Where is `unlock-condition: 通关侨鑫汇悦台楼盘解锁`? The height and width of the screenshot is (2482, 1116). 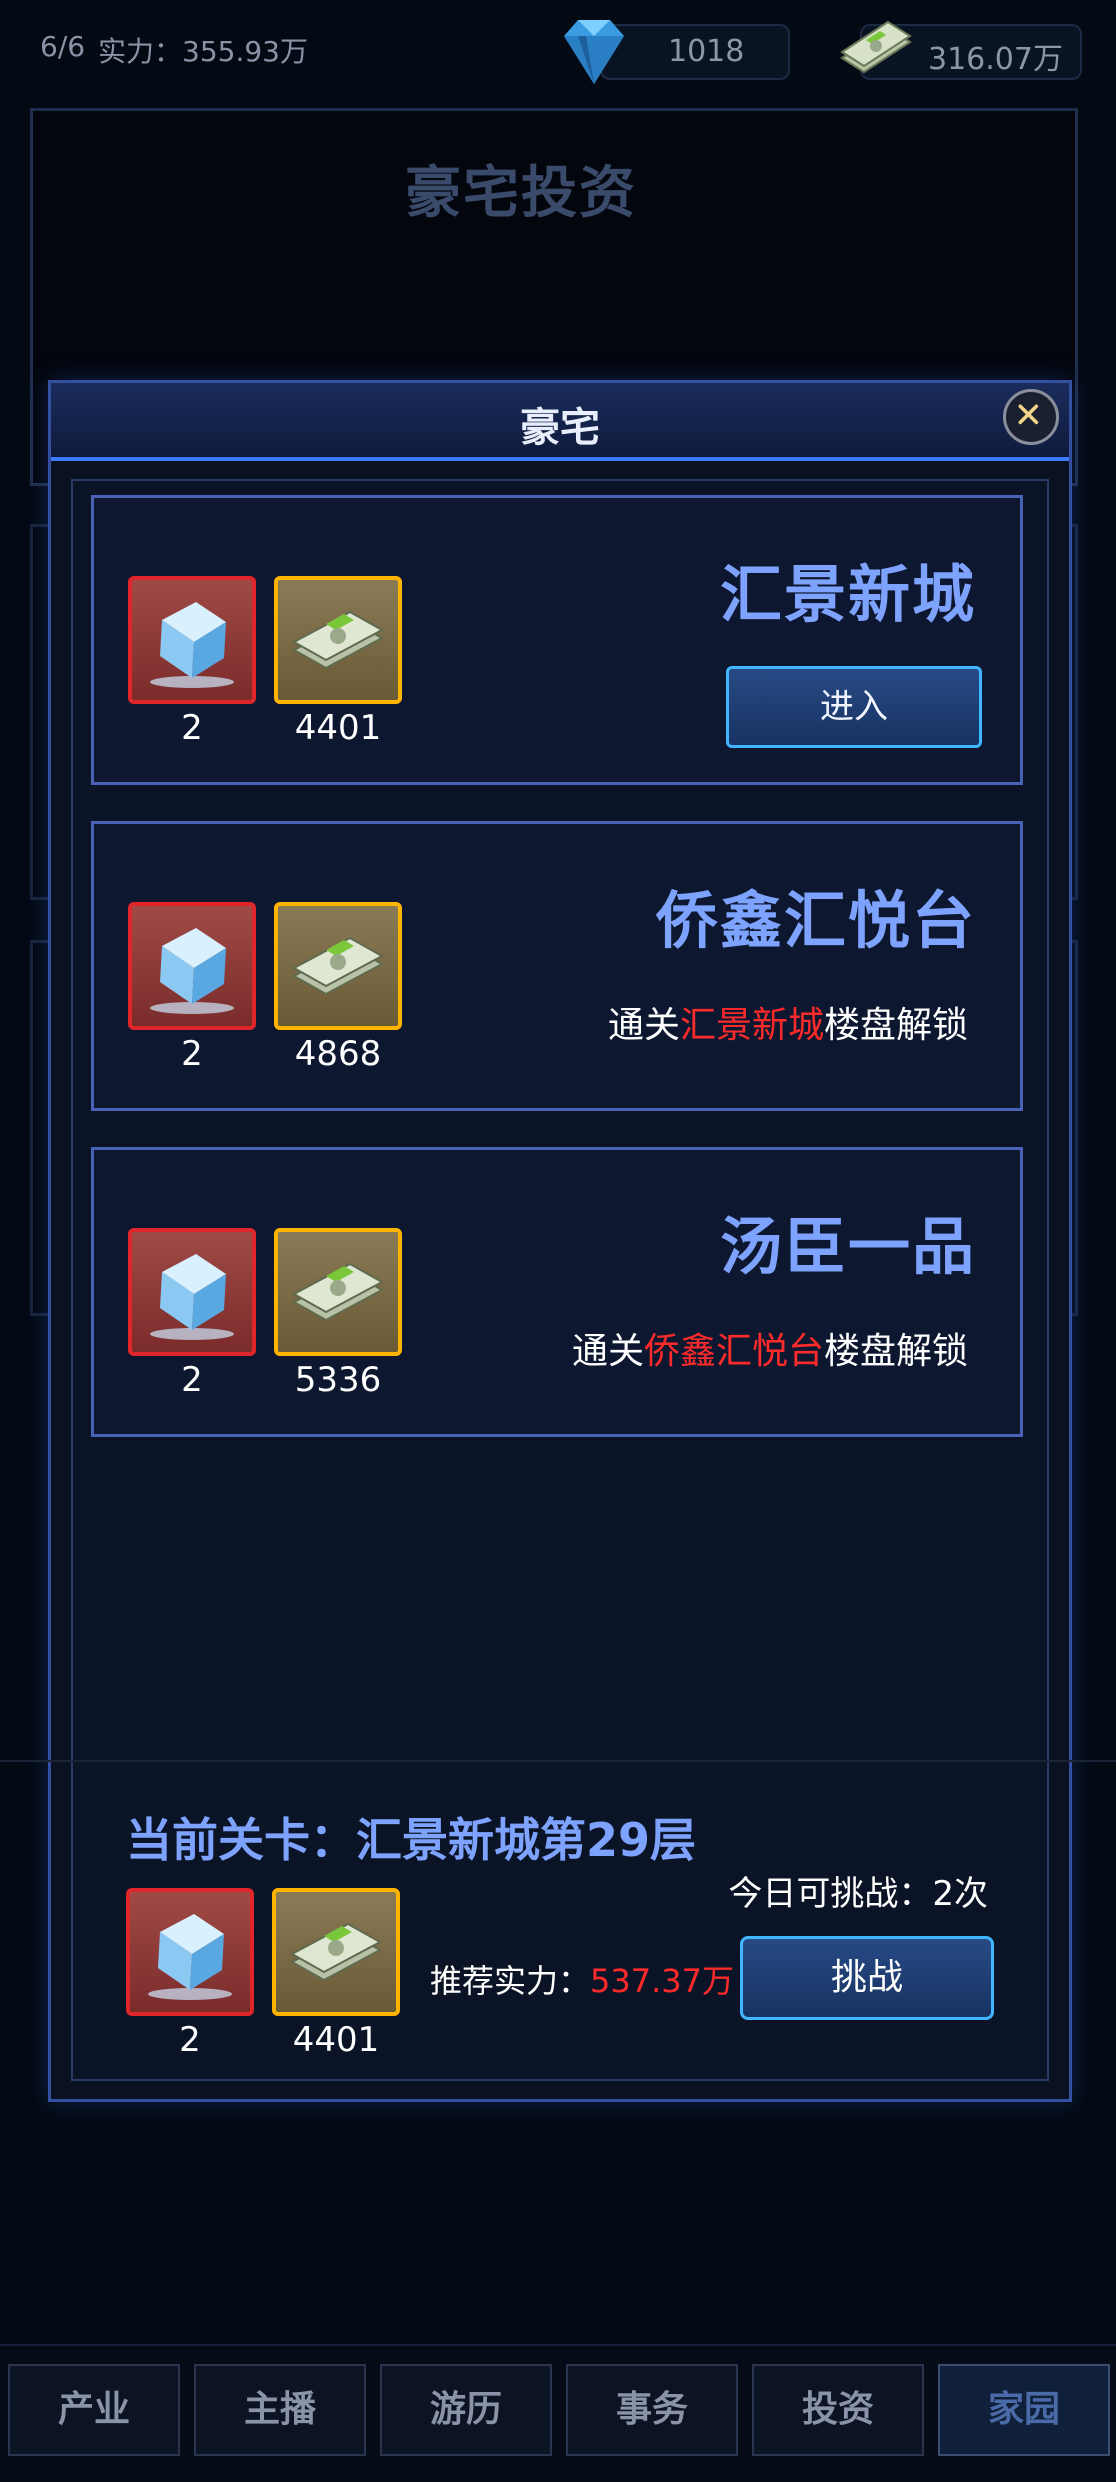
unlock-condition: 通关侨鑫汇悦台楼盘解锁 is located at coordinates (770, 1348).